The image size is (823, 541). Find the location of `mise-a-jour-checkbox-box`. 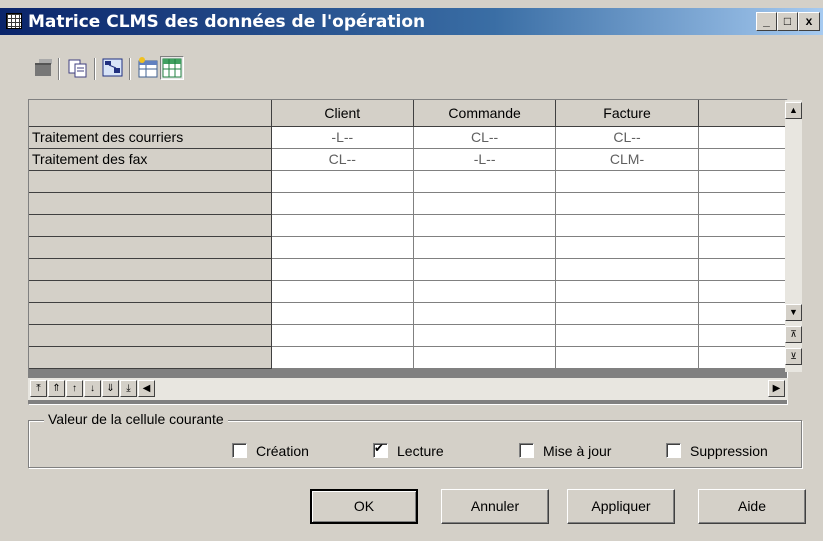

mise-a-jour-checkbox-box is located at coordinates (526, 450).